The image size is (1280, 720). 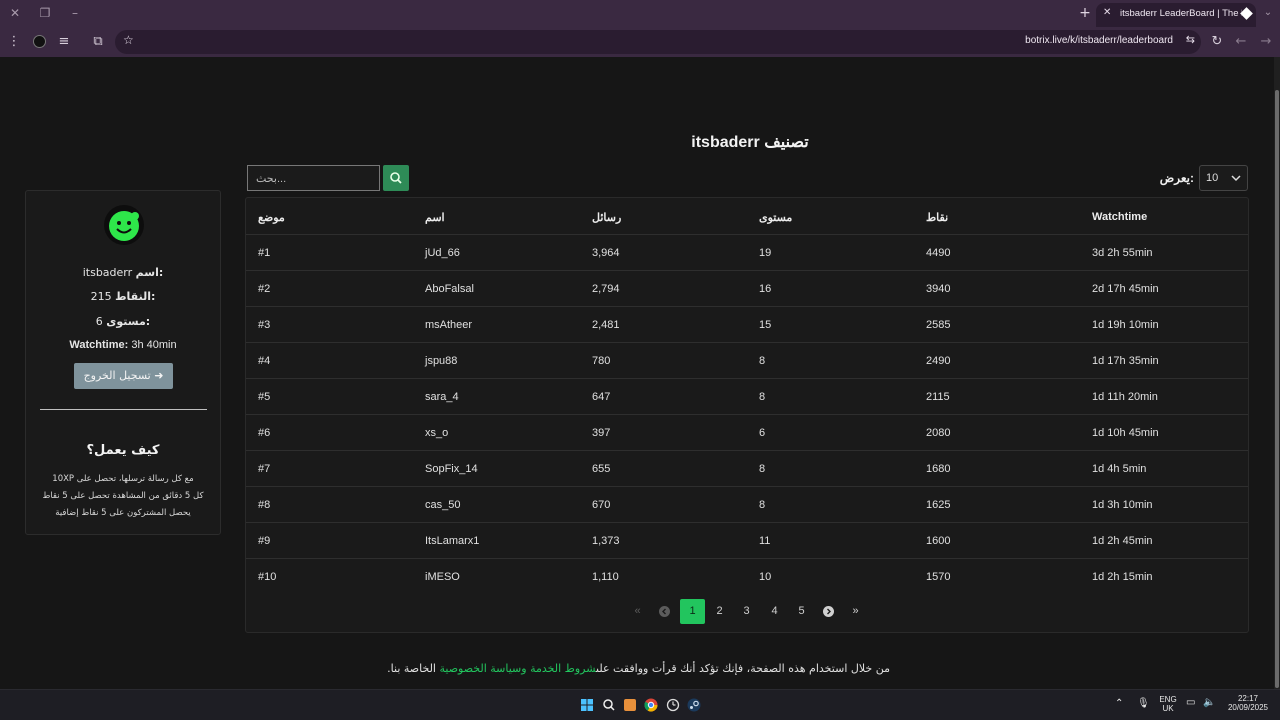 What do you see at coordinates (39, 42) in the screenshot?
I see `profile-avatar-icon` at bounding box center [39, 42].